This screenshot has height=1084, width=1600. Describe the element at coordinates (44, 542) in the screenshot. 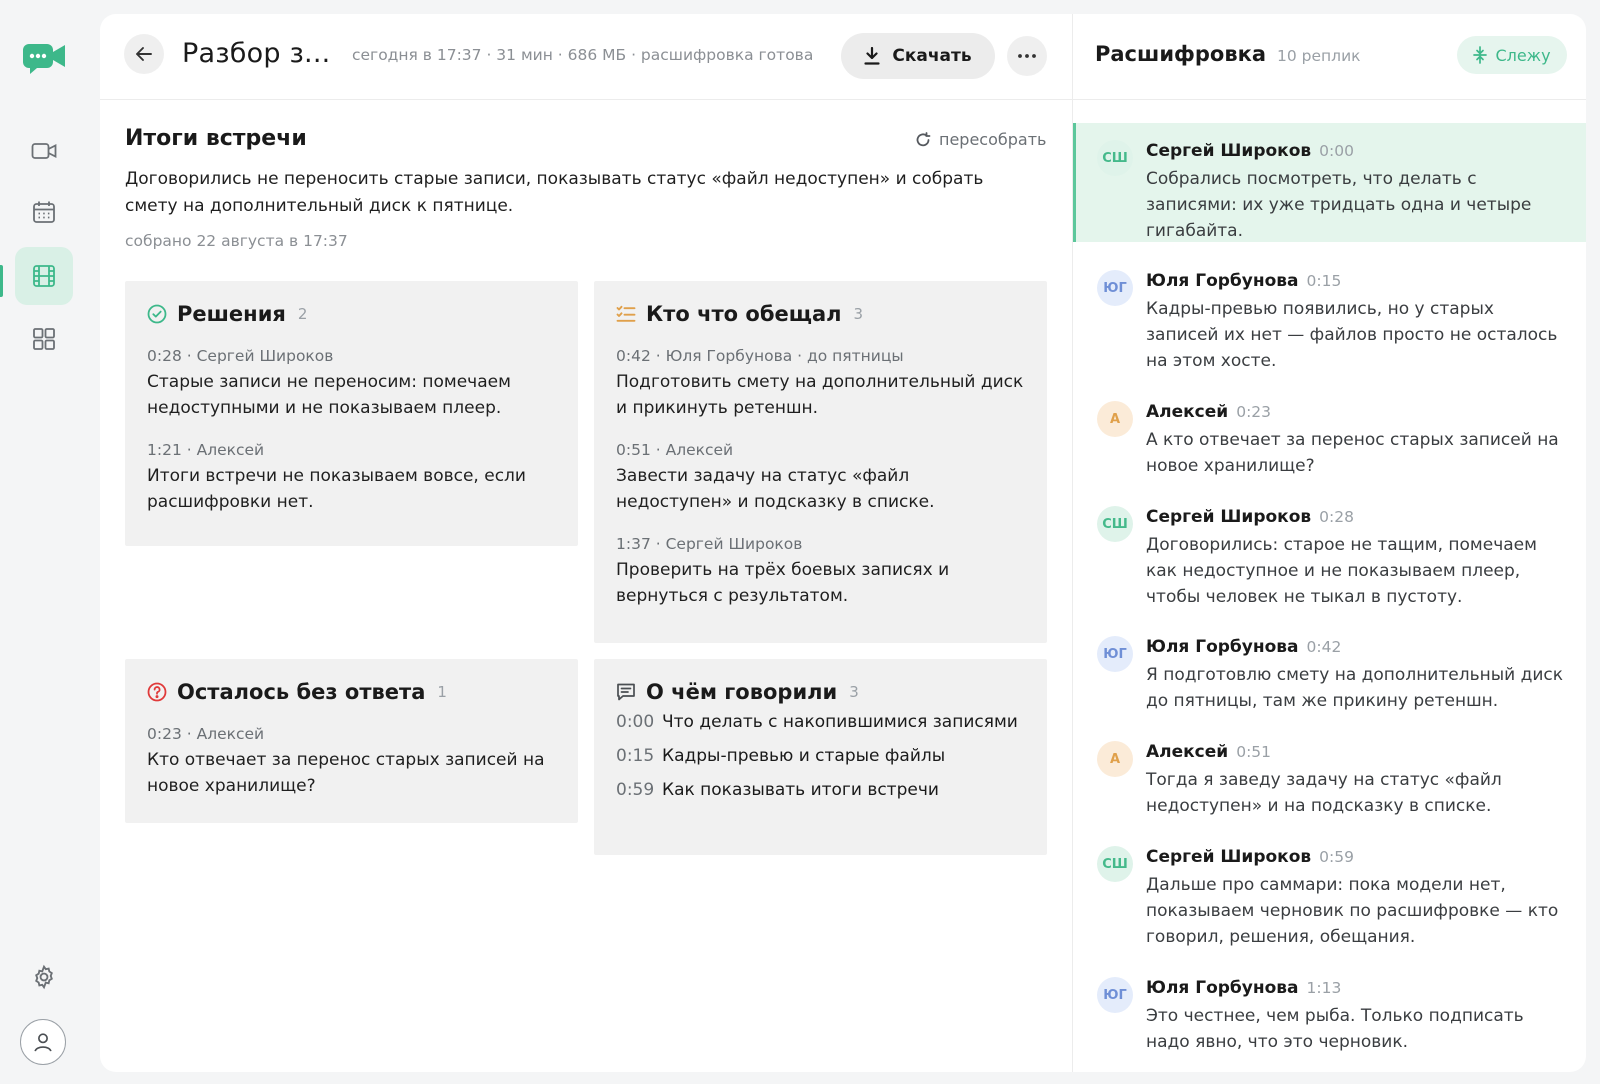

I see `sidebar` at that location.